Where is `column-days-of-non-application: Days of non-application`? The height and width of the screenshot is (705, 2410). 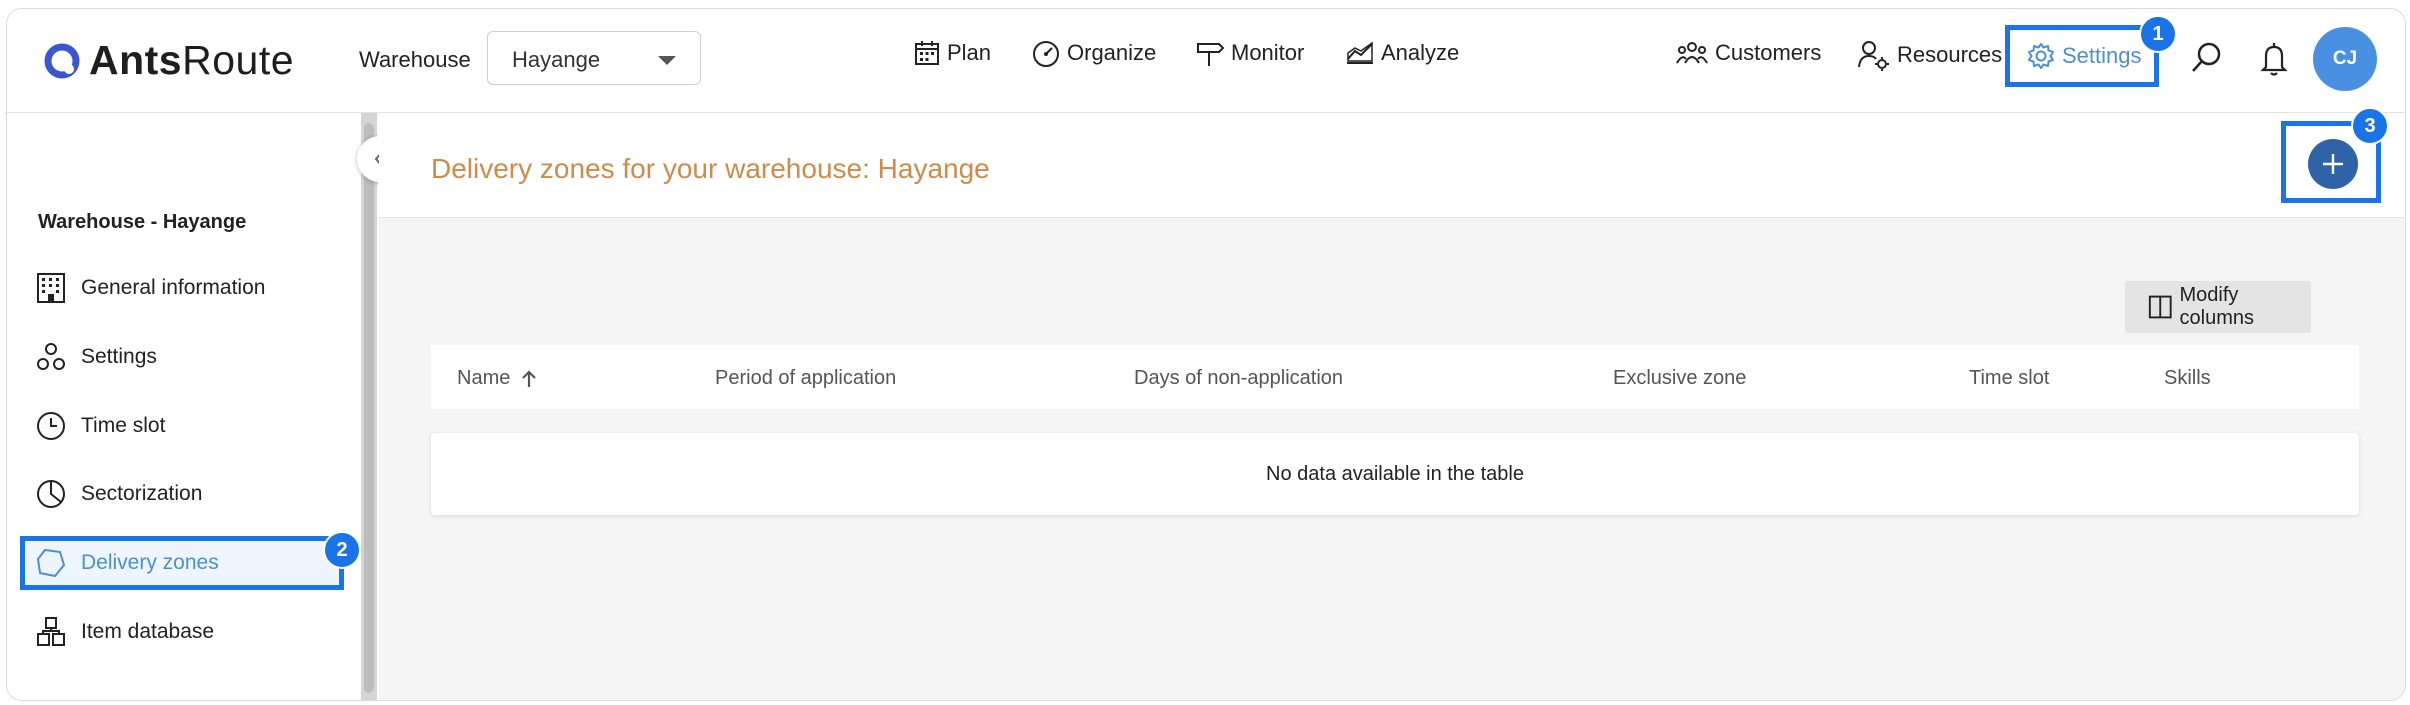
column-days-of-non-application: Days of non-application is located at coordinates (1238, 378).